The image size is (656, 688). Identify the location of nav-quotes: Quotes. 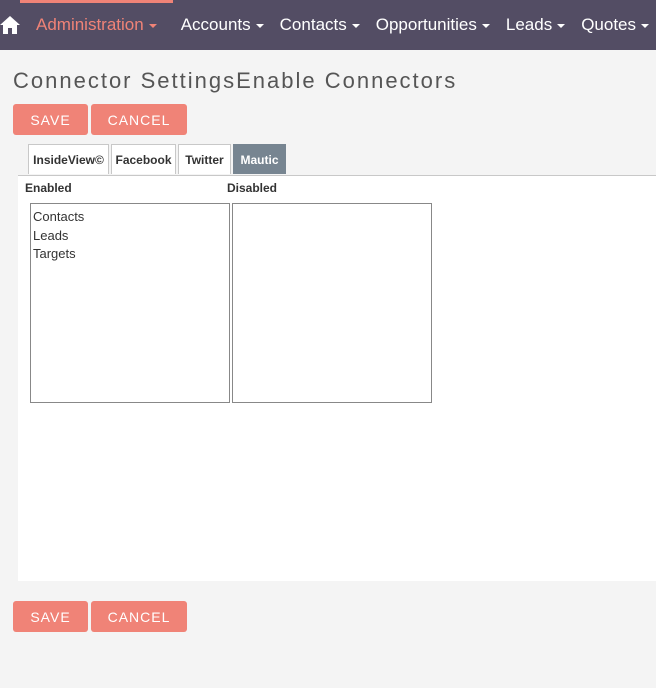
(614, 25).